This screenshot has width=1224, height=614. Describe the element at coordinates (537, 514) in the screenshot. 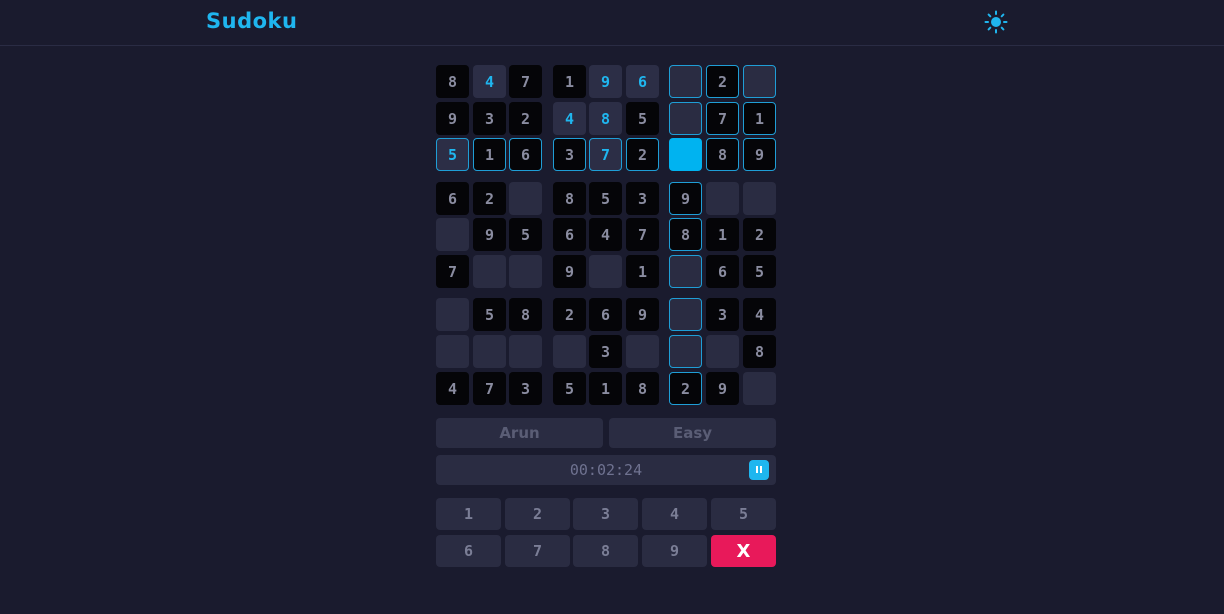

I see `number-key-2: 2` at that location.